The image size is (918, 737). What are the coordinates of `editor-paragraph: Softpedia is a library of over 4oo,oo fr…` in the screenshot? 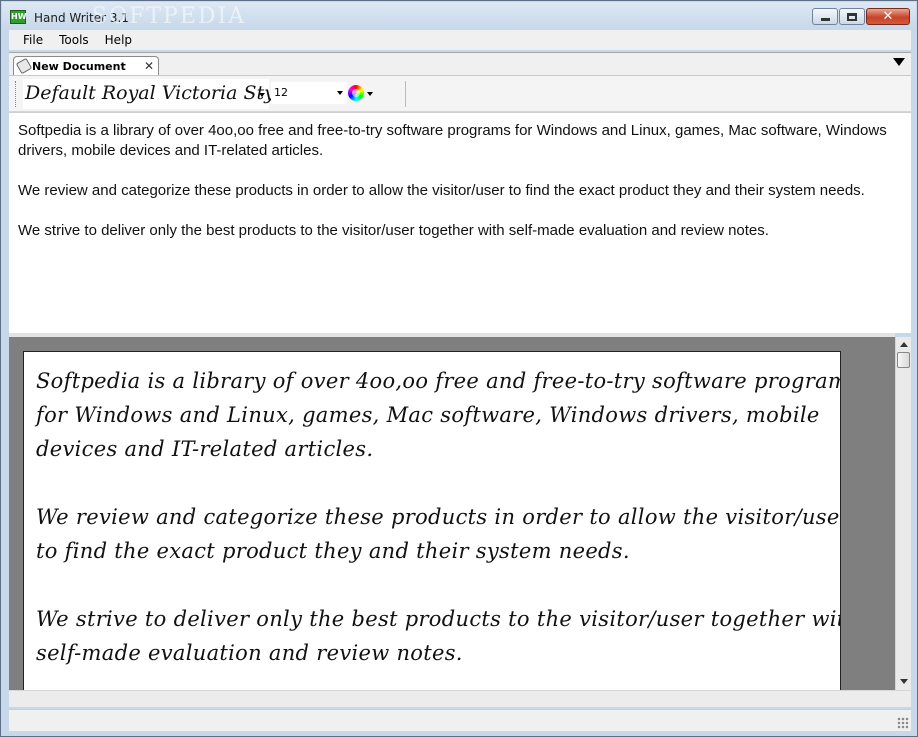 It's located at (452, 140).